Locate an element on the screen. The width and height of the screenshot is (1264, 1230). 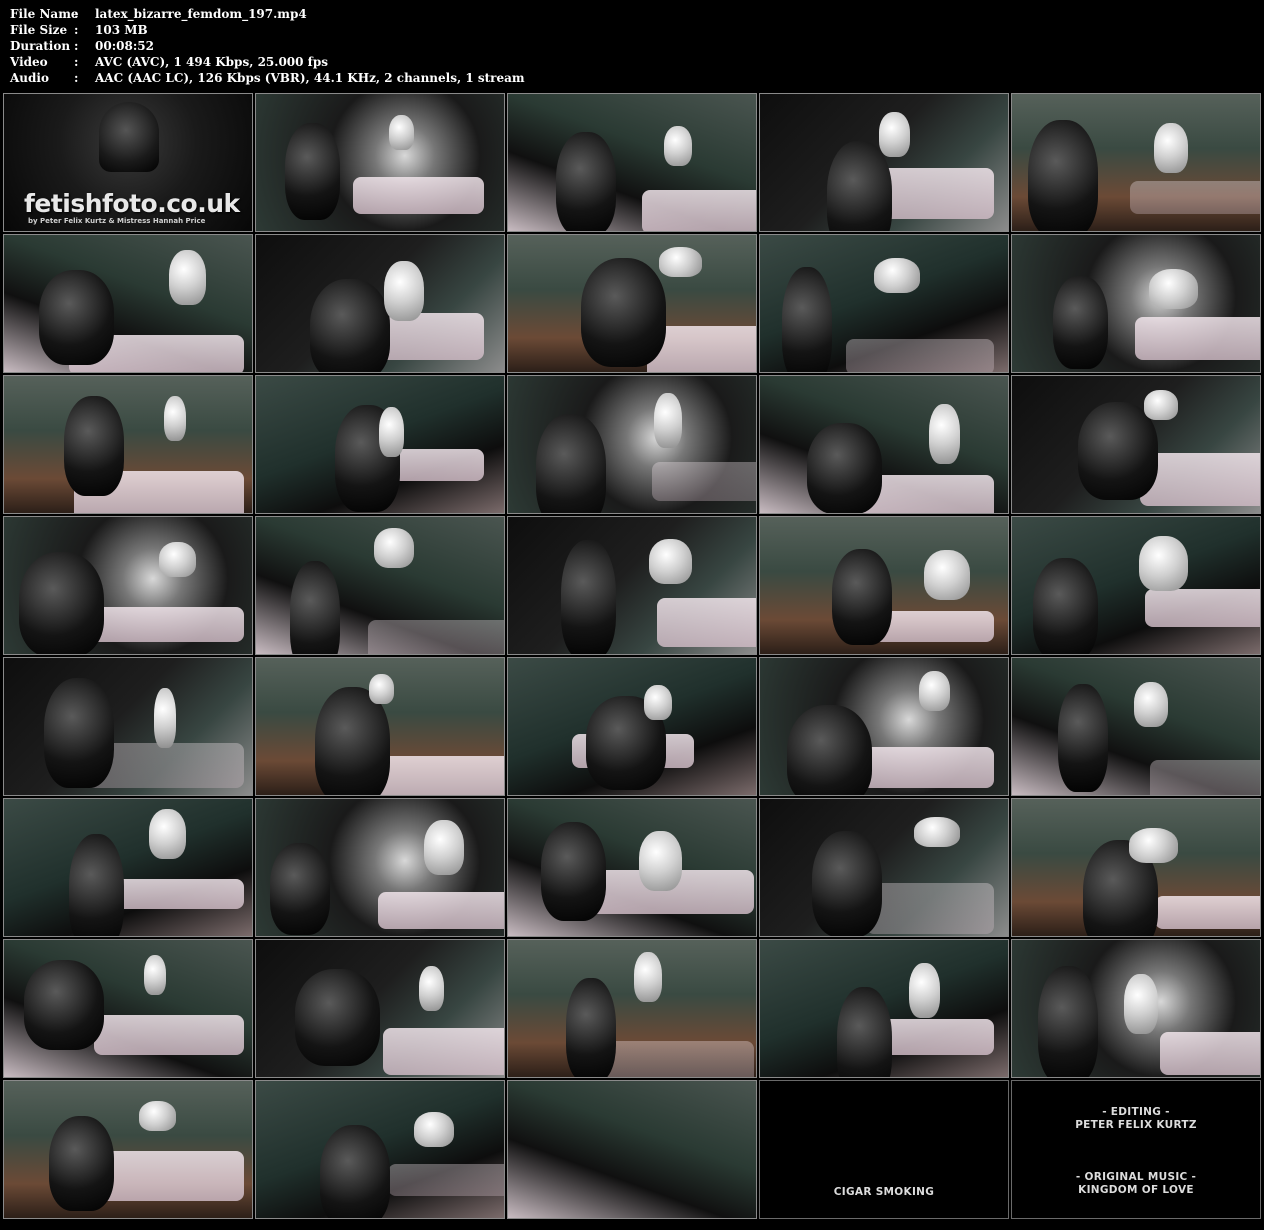
info-row-duration: Duration : 00:08:52 is located at coordinates (360, 46).